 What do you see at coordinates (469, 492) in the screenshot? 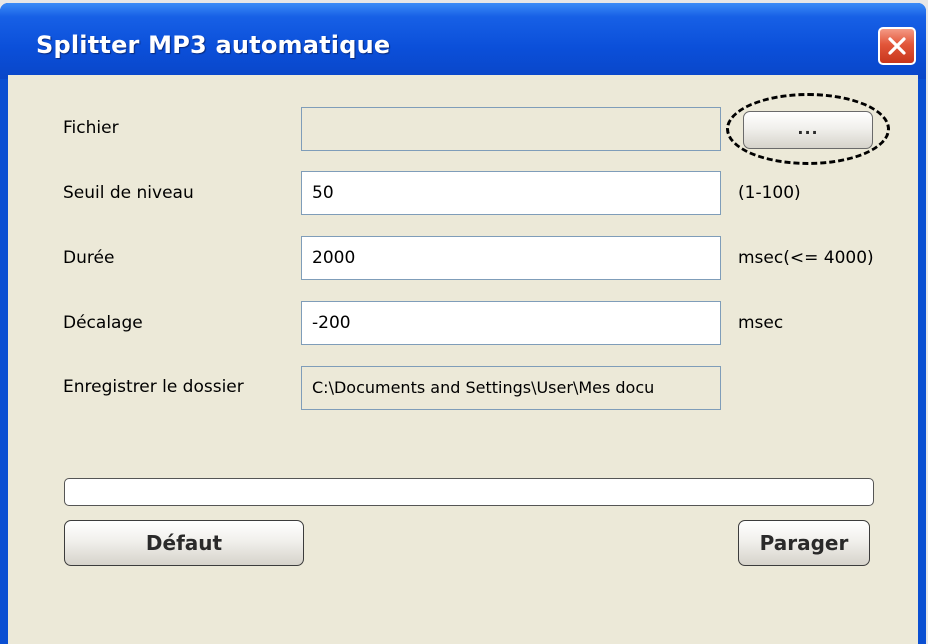
I see `progress-bar` at bounding box center [469, 492].